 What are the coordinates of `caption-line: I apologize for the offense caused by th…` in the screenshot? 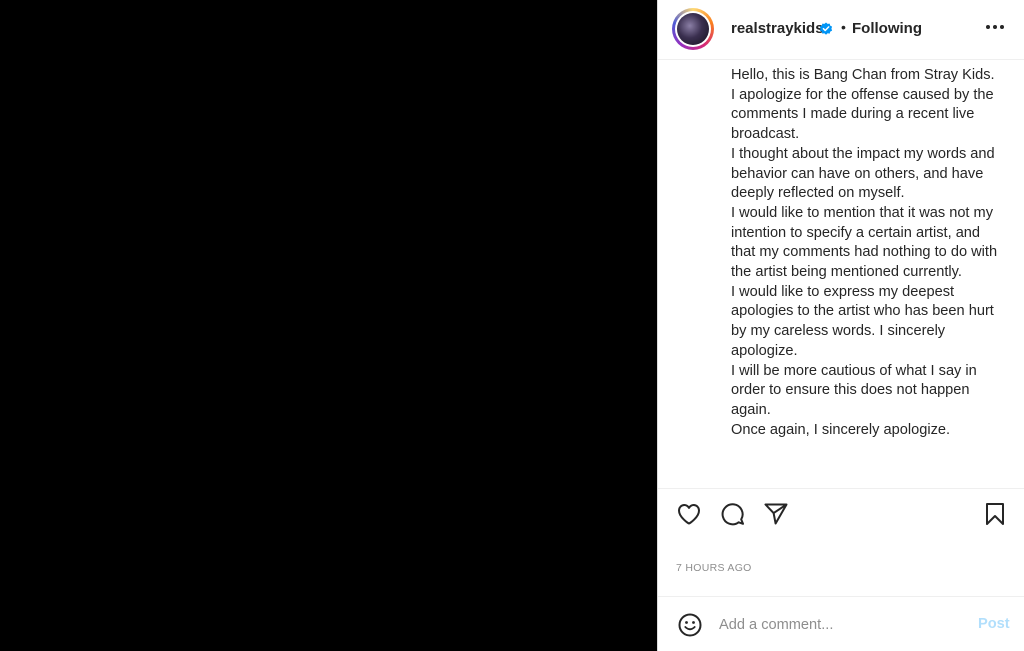 It's located at (862, 114).